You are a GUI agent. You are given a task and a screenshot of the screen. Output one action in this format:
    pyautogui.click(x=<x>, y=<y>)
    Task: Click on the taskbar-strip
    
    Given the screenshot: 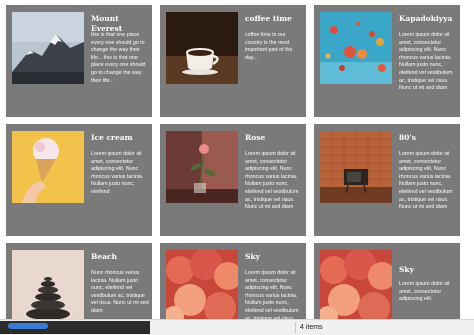 What is the action you would take?
    pyautogui.click(x=75, y=327)
    